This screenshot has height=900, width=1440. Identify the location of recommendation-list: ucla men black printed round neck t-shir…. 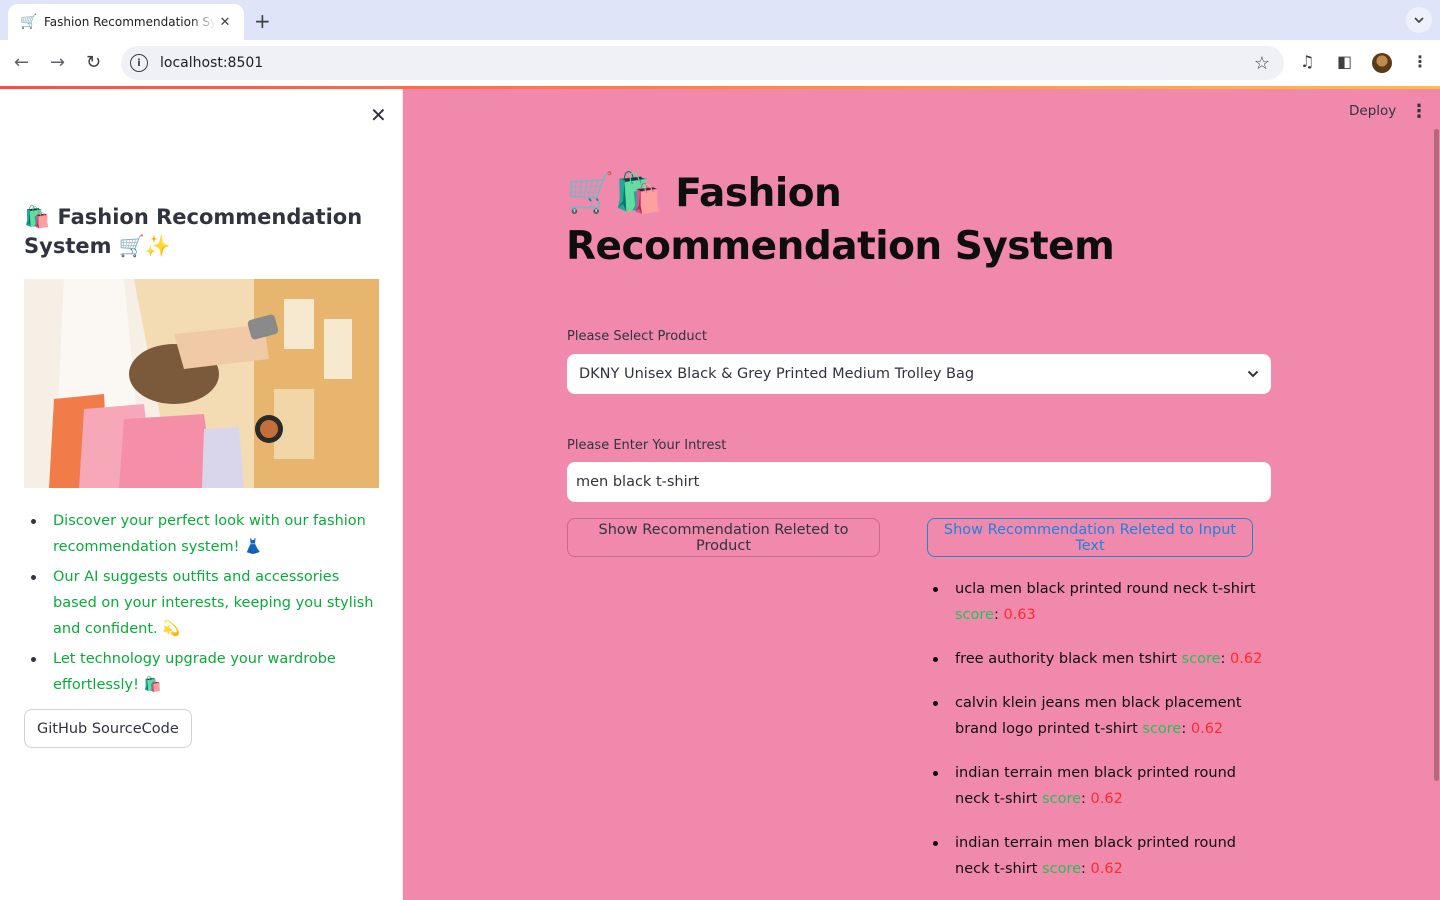
(1099, 738).